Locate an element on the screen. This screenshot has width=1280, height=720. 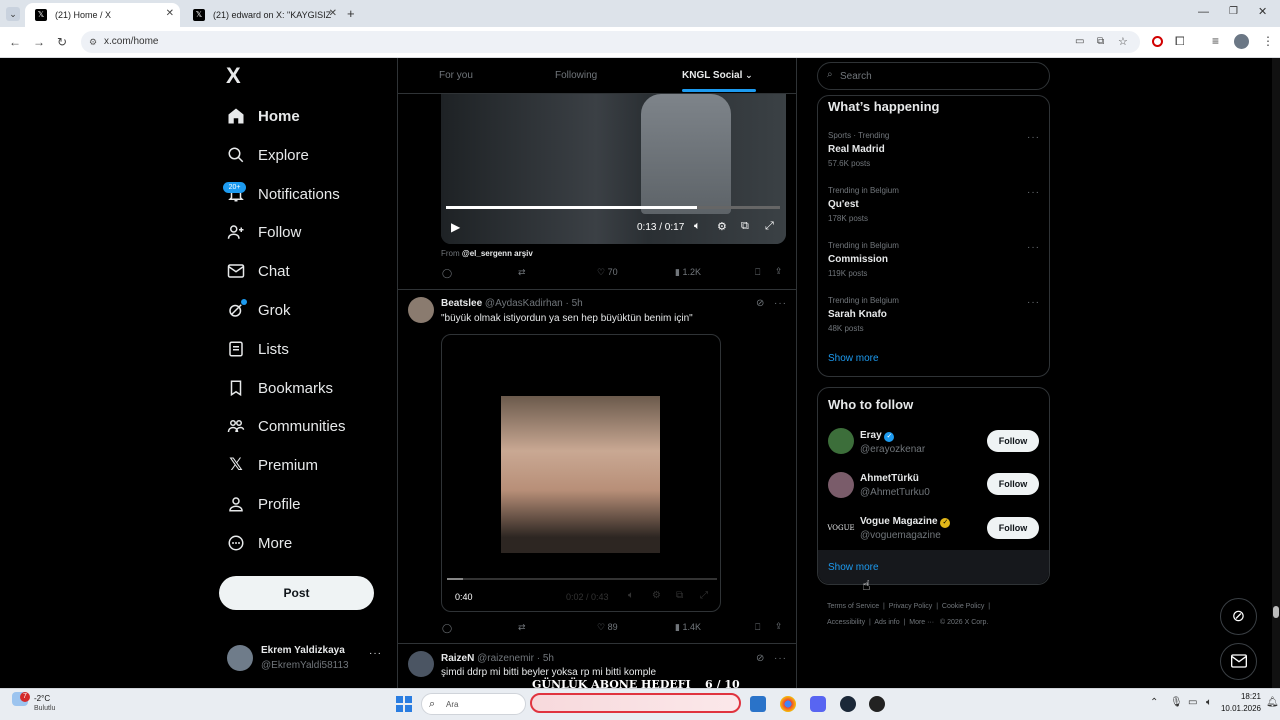
nav-explore: Explore is located at coordinates (267, 155).